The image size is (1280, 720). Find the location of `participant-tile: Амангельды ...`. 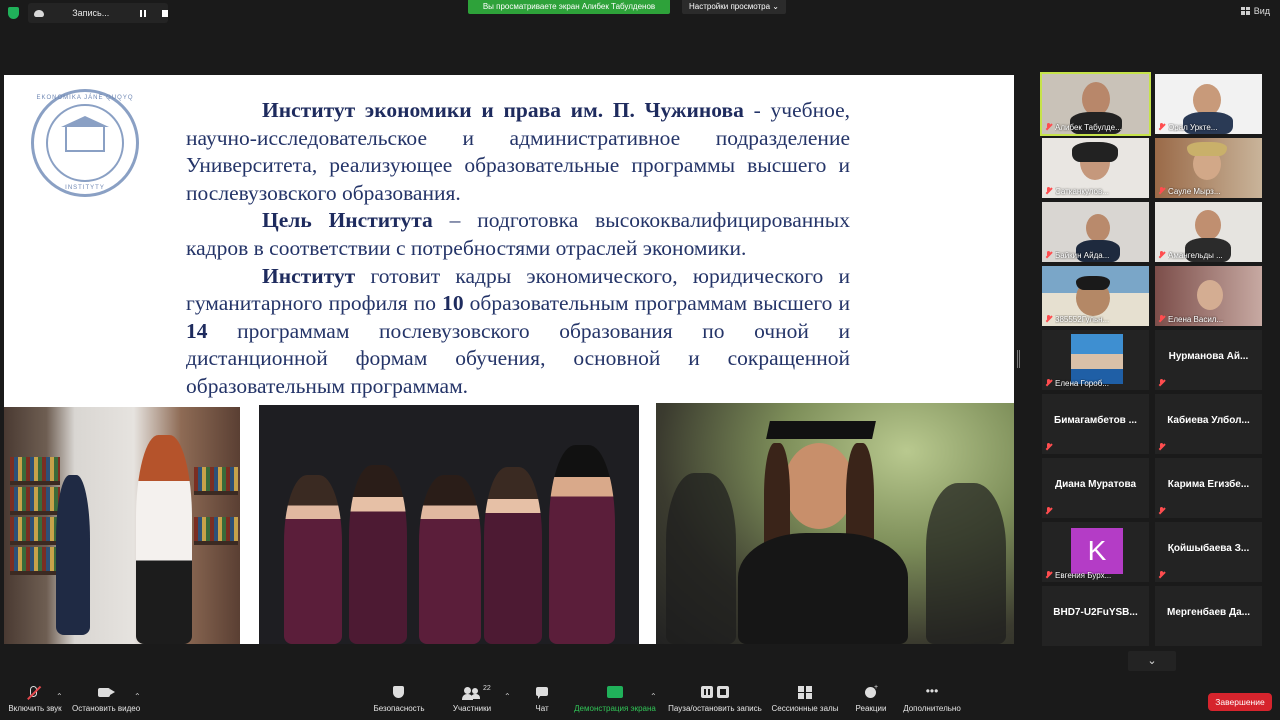

participant-tile: Амангельды ... is located at coordinates (1208, 232).